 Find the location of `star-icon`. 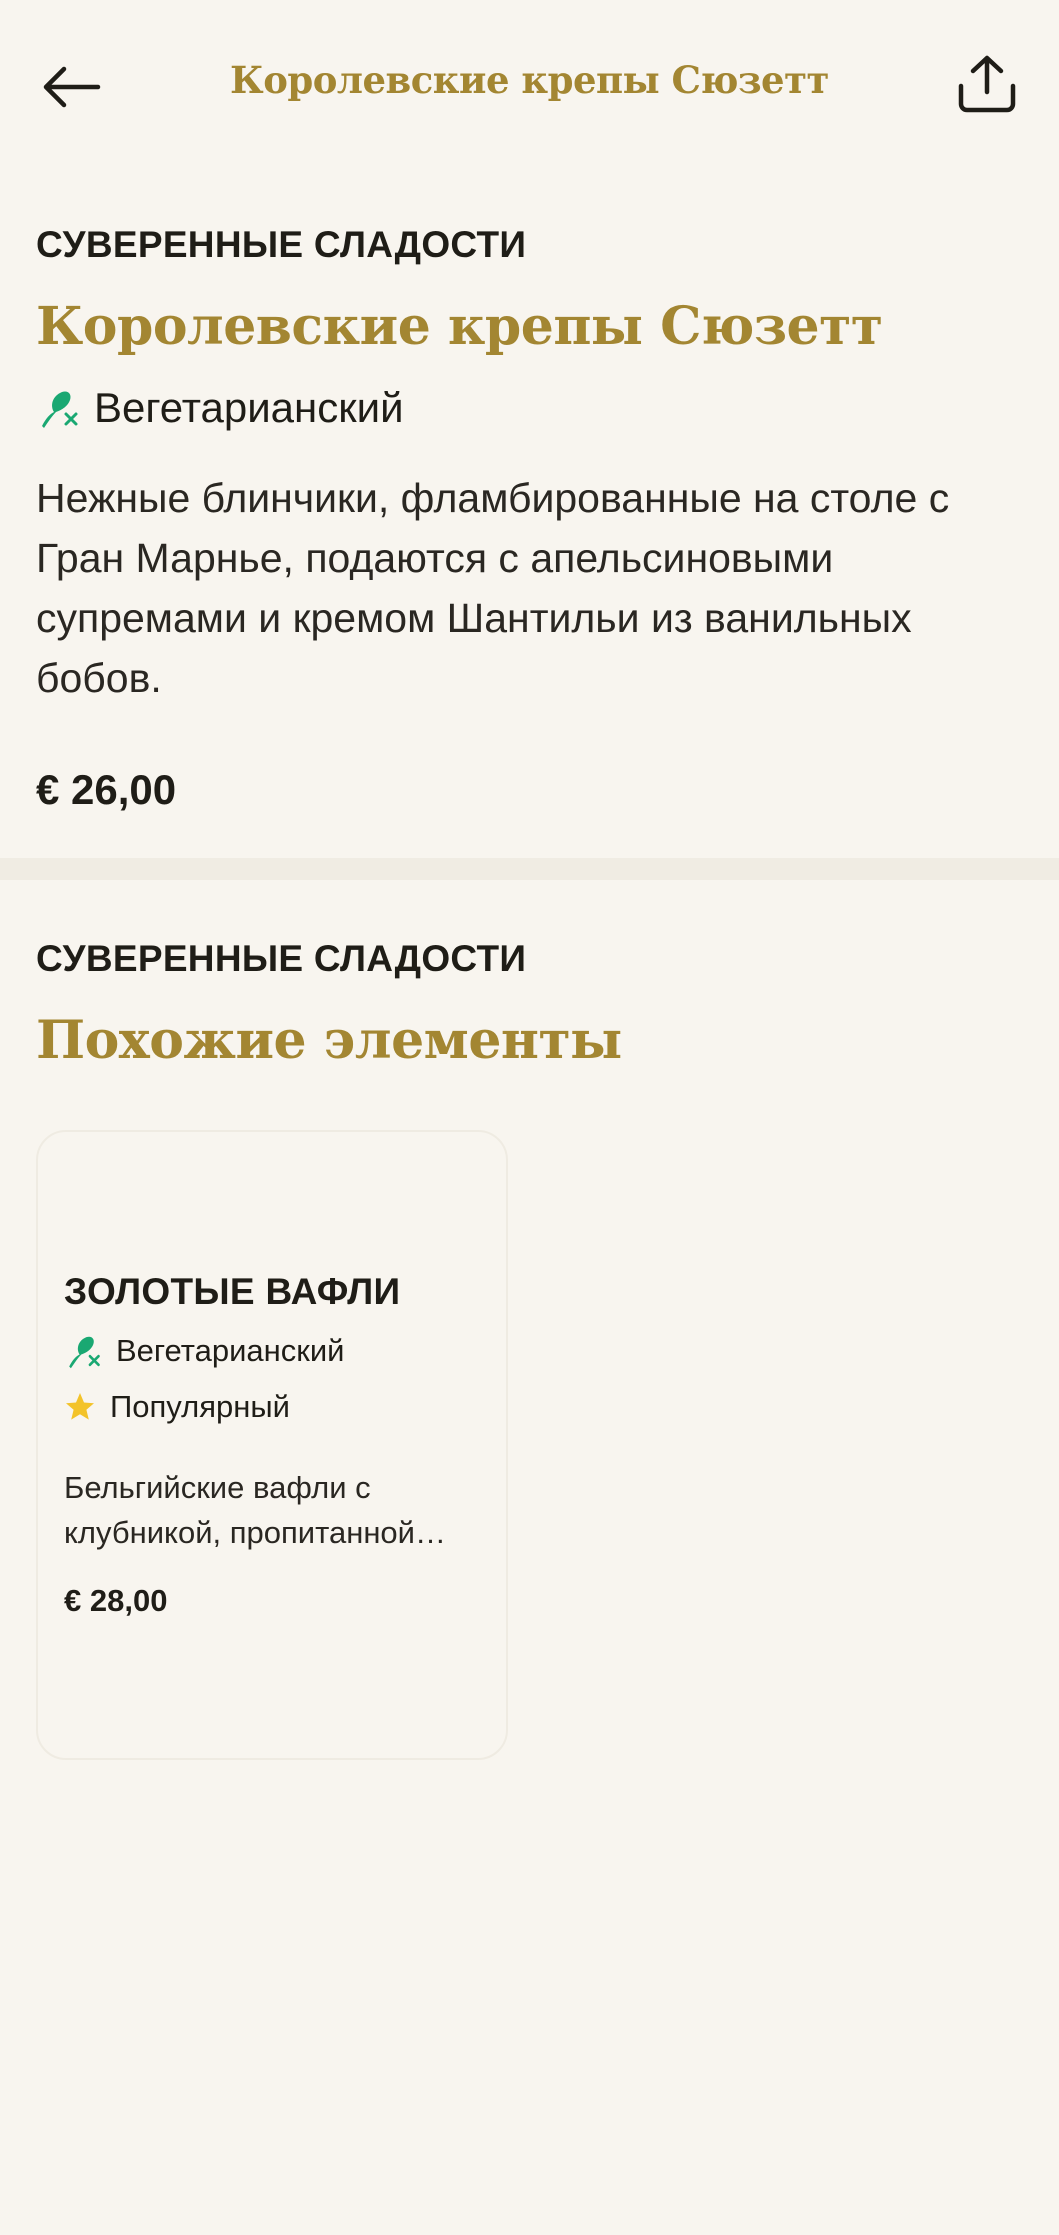

star-icon is located at coordinates (80, 1406).